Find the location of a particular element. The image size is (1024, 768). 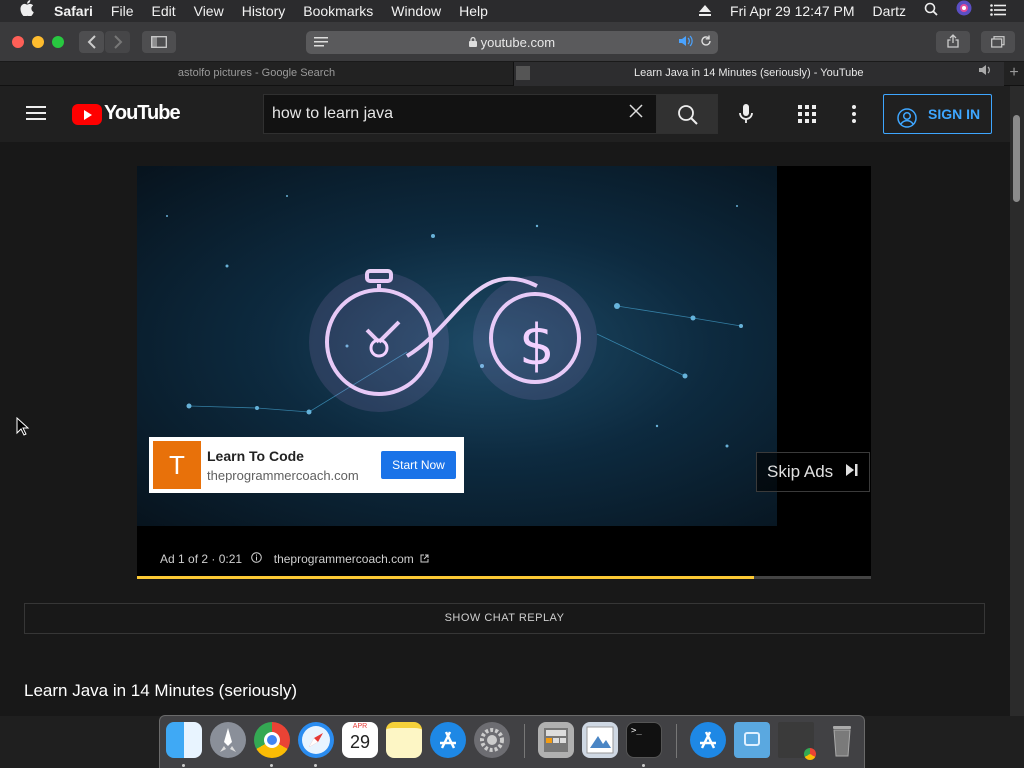

back-button is located at coordinates (91, 42).